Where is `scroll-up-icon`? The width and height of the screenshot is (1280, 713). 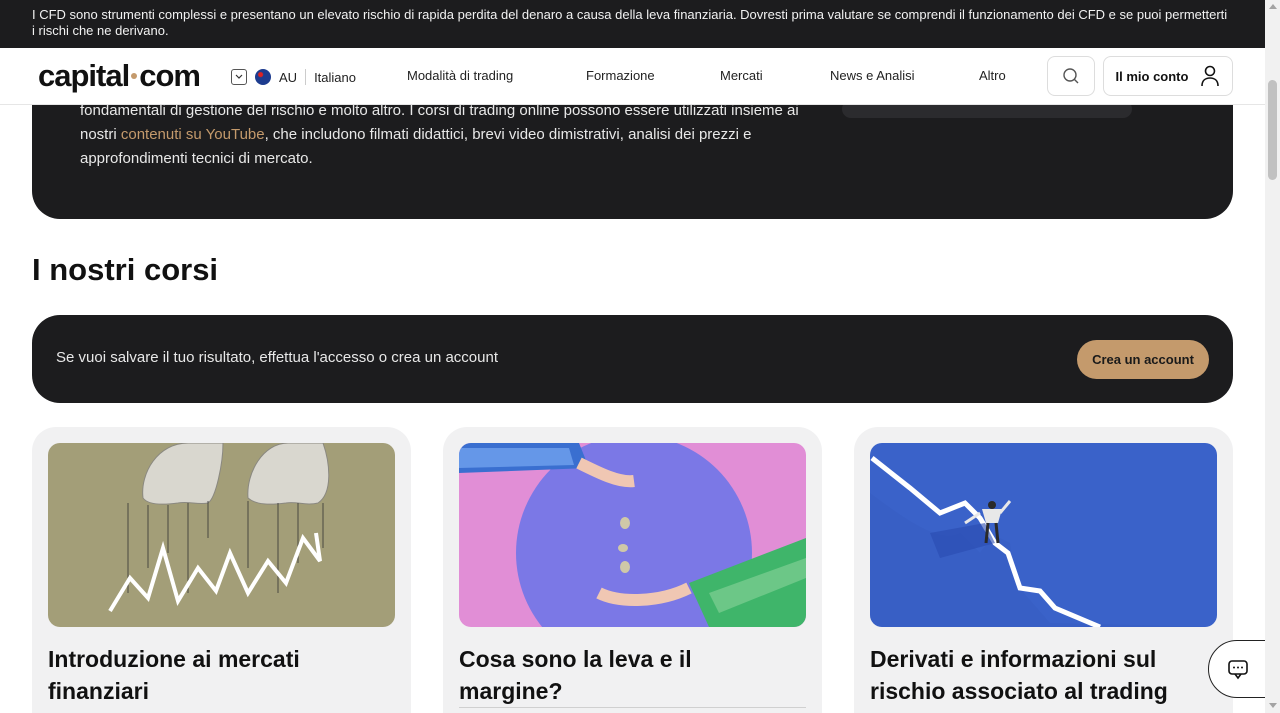
scroll-up-icon is located at coordinates (1273, 6).